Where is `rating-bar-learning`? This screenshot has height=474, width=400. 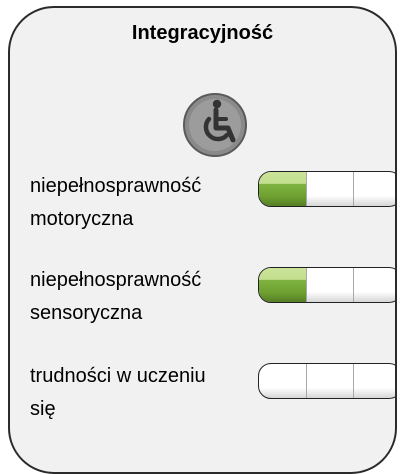
rating-bar-learning is located at coordinates (326, 381).